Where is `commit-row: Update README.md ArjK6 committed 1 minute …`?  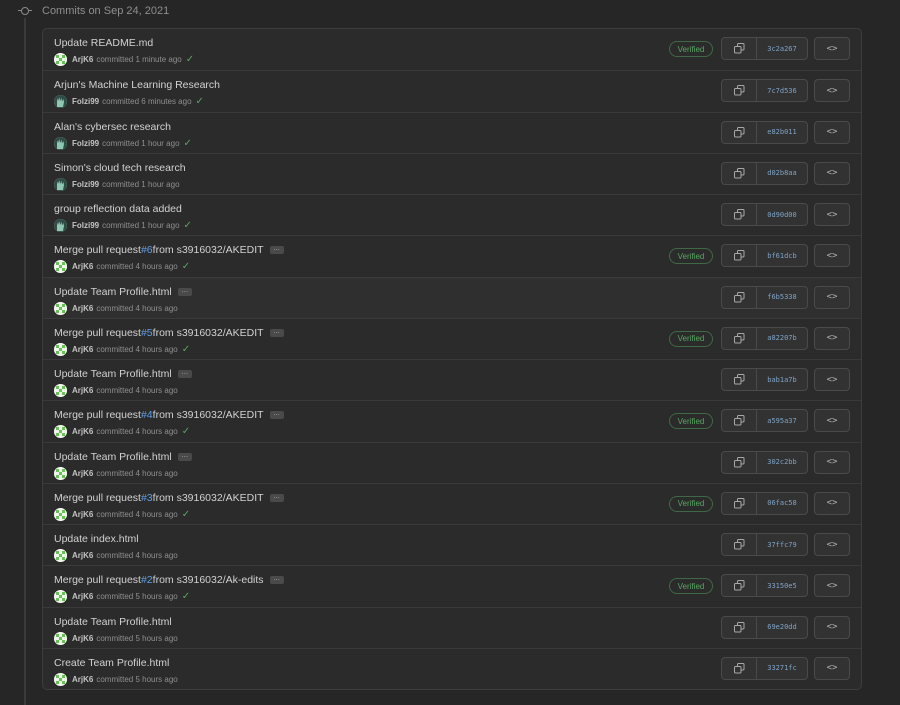
commit-row: Update README.md ArjK6 committed 1 minute … is located at coordinates (452, 49).